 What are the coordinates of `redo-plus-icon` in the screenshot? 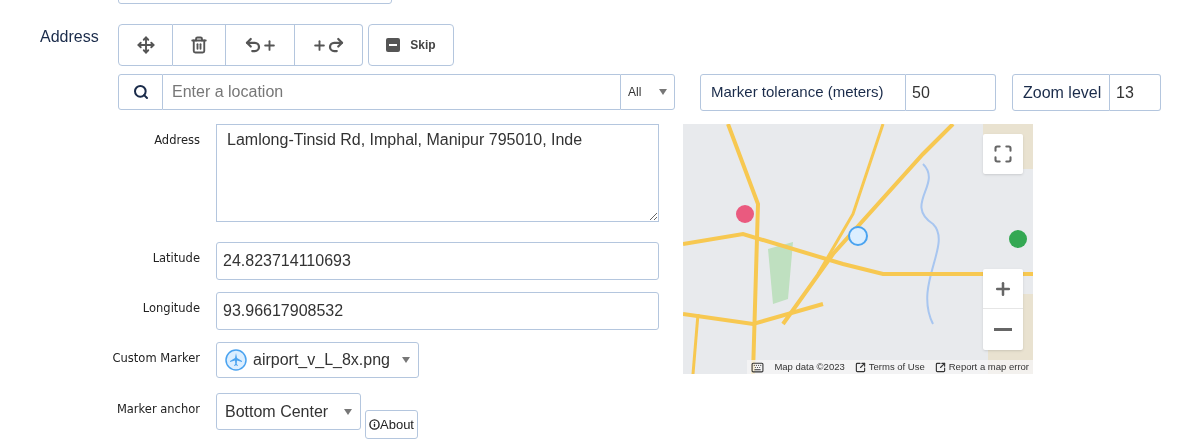 It's located at (328, 45).